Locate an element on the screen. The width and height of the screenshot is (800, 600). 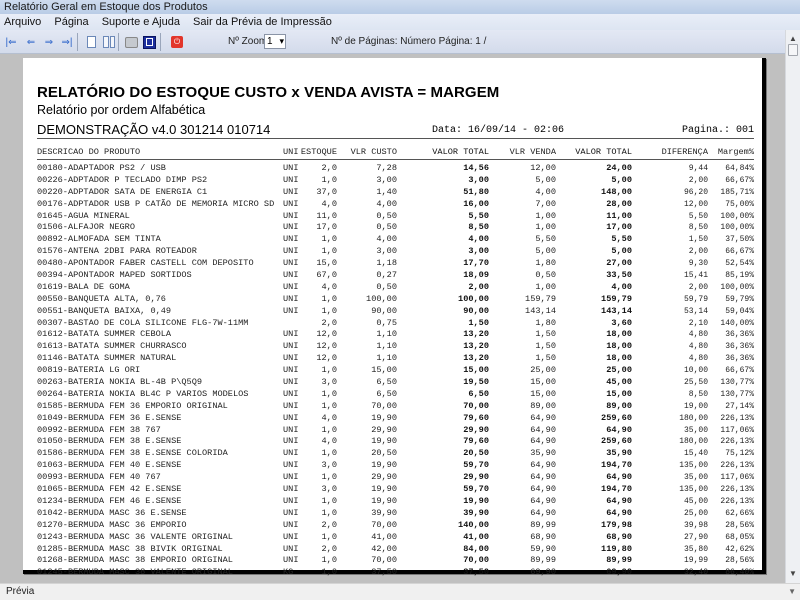
cell-diferenca: 135,00 is located at coordinates (693, 466).